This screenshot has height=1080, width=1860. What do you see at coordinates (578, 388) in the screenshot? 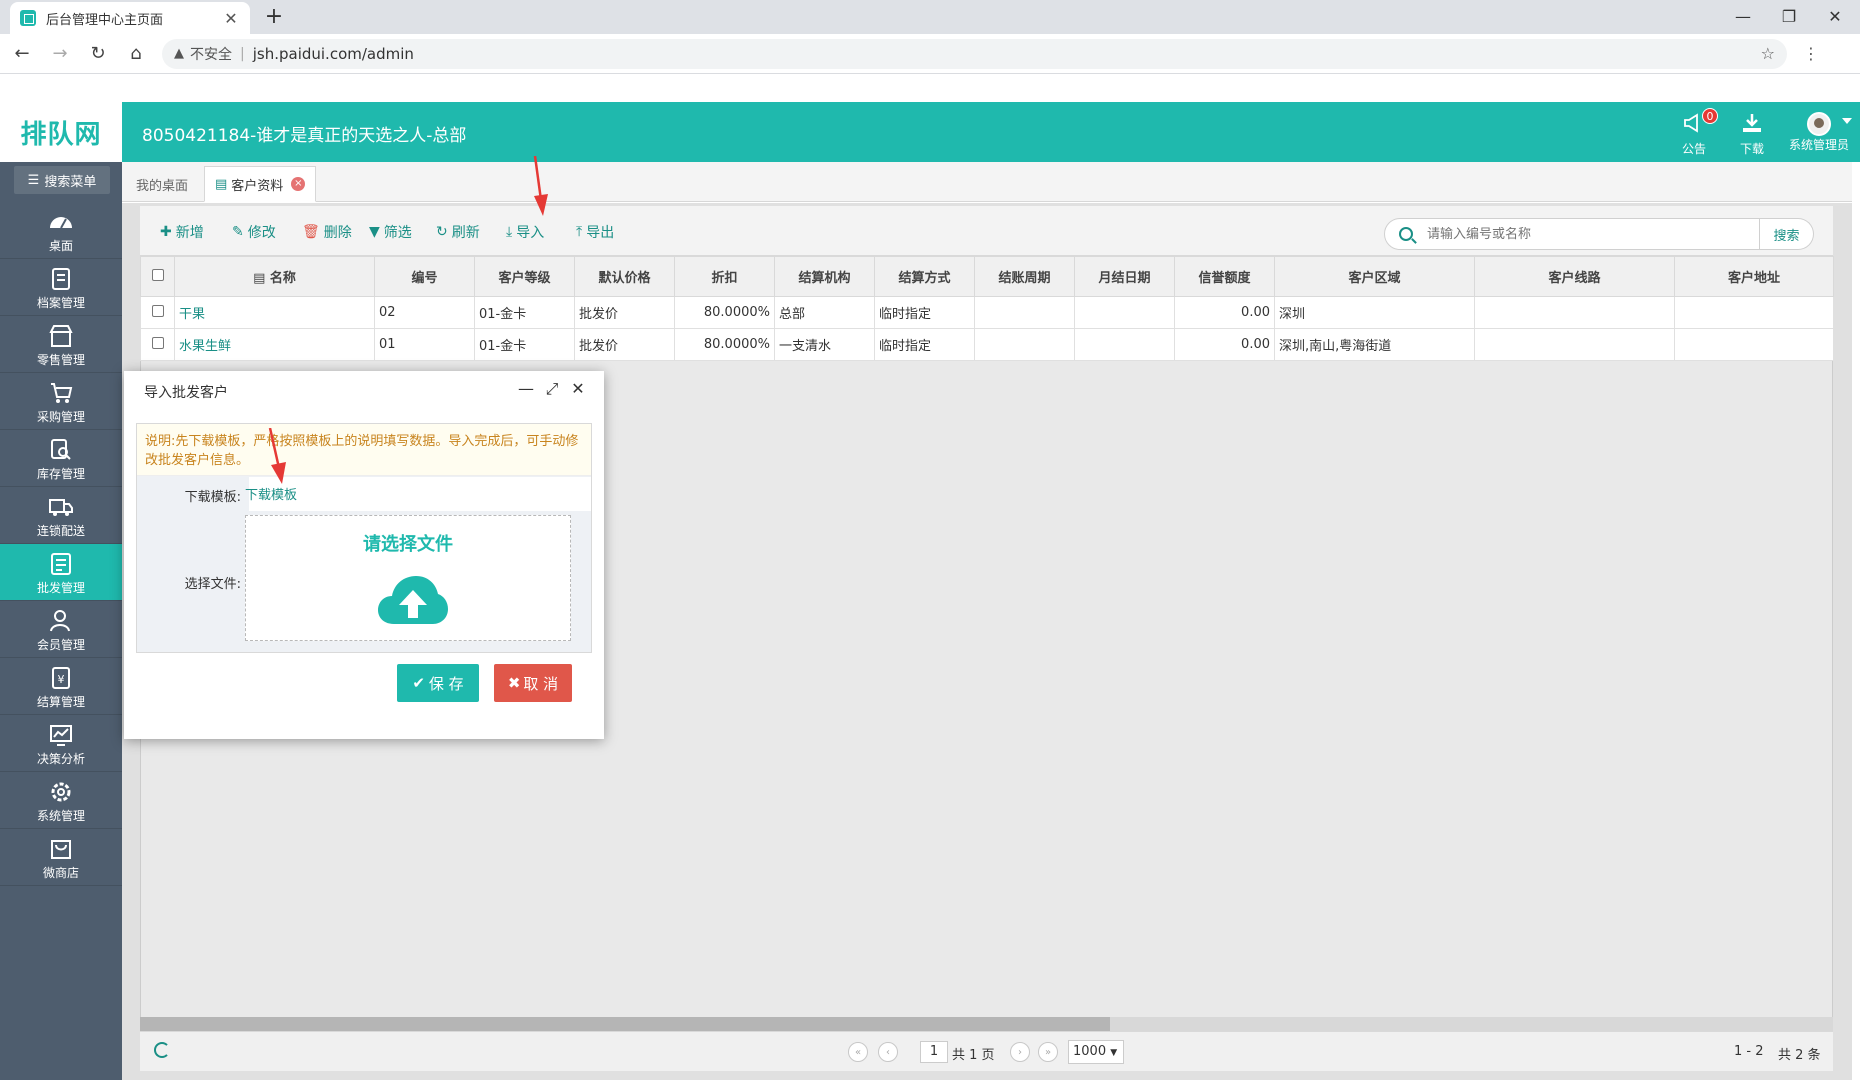
I see `close-icon: ✕` at bounding box center [578, 388].